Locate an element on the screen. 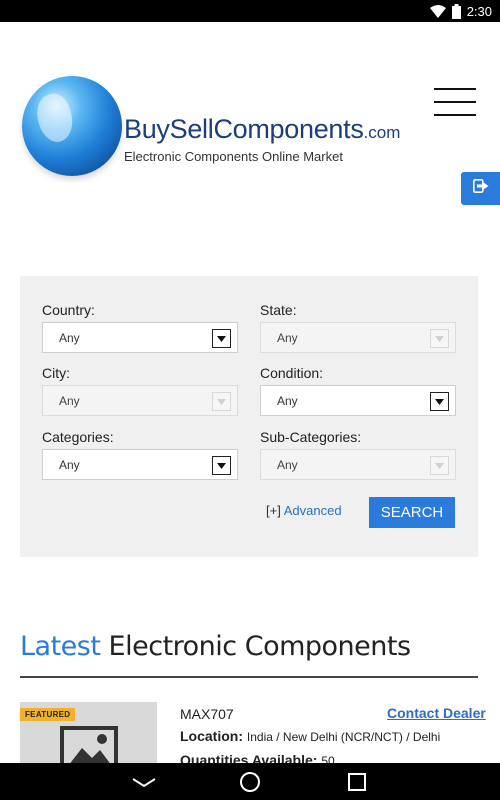  condition-label: Condition: is located at coordinates (292, 373).